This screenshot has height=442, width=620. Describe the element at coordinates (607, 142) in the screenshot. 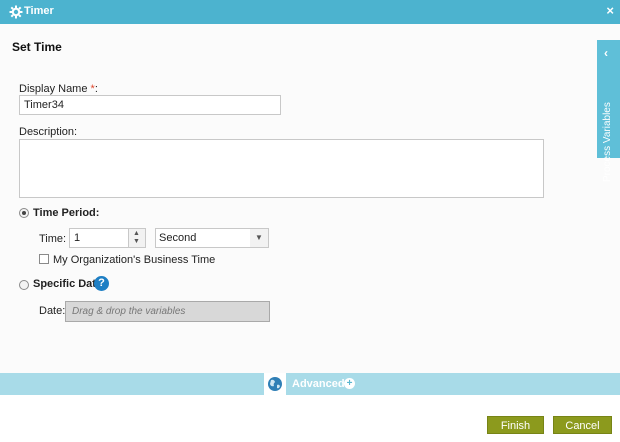

I see `process-variables-label: Process Variables` at that location.